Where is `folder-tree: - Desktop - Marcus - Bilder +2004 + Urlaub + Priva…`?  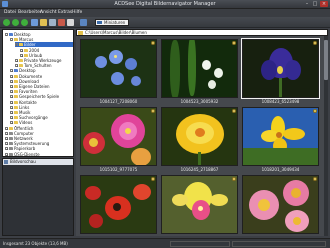 folder-tree: - Desktop - Marcus - Bilder +2004 + Urlaub + Priva… is located at coordinates (38, 93).